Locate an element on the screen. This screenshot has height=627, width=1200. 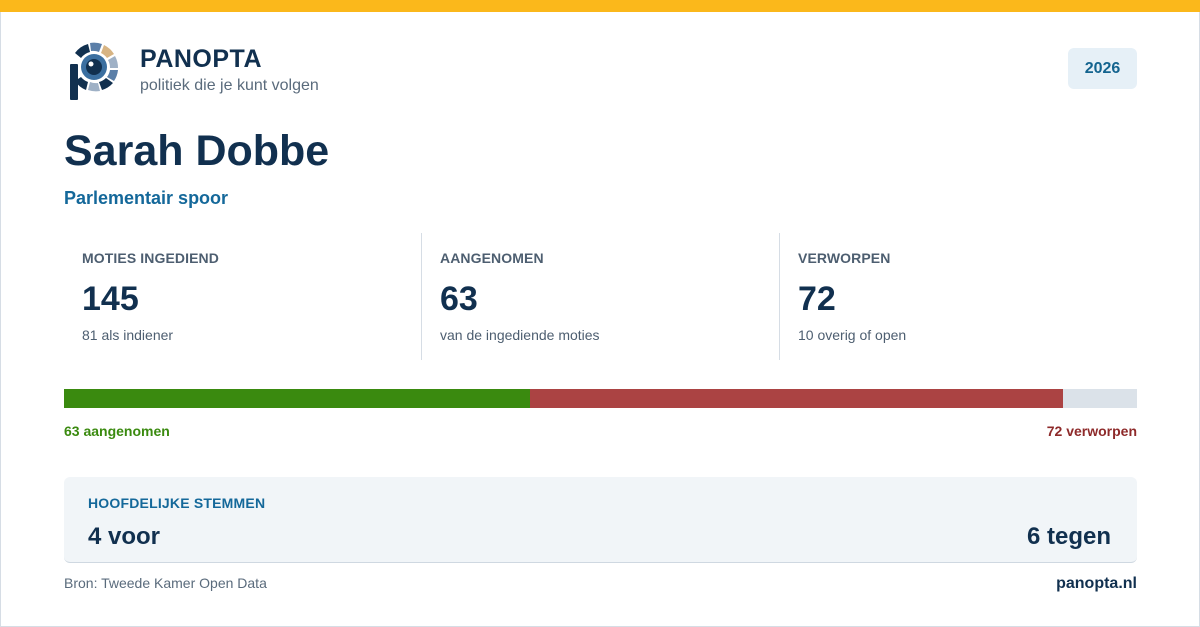
brand-tagline: politiek die je kunt volgen is located at coordinates (229, 85).